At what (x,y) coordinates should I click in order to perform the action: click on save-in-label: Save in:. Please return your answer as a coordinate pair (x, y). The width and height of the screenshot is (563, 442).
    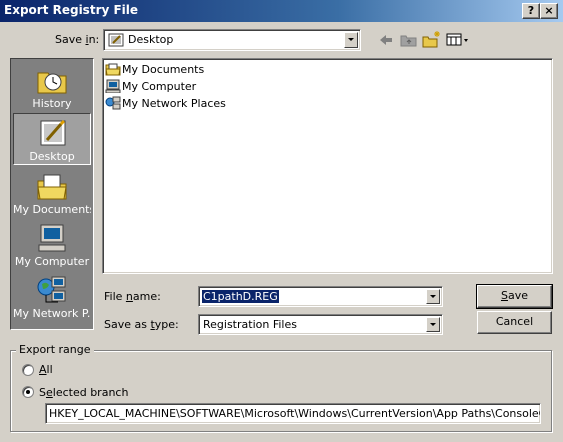
    Looking at the image, I should click on (77, 39).